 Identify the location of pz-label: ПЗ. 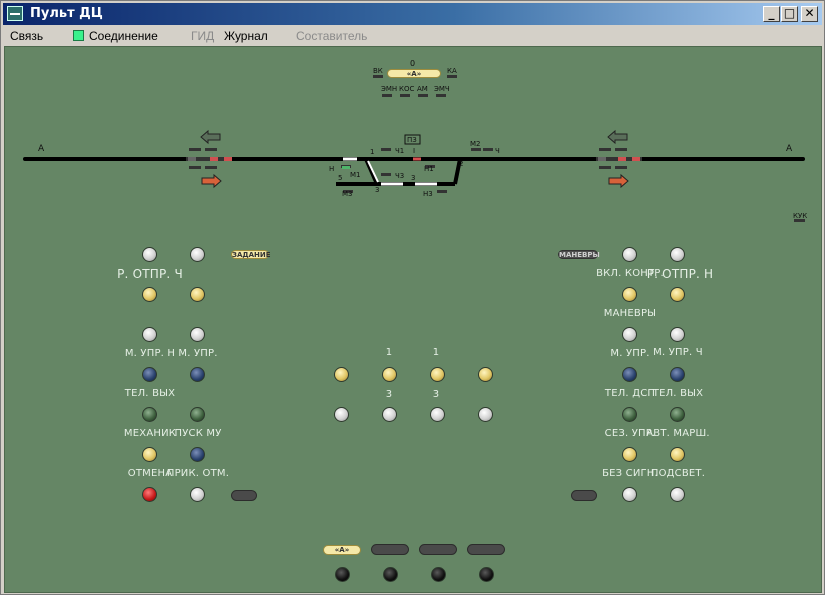
(412, 140).